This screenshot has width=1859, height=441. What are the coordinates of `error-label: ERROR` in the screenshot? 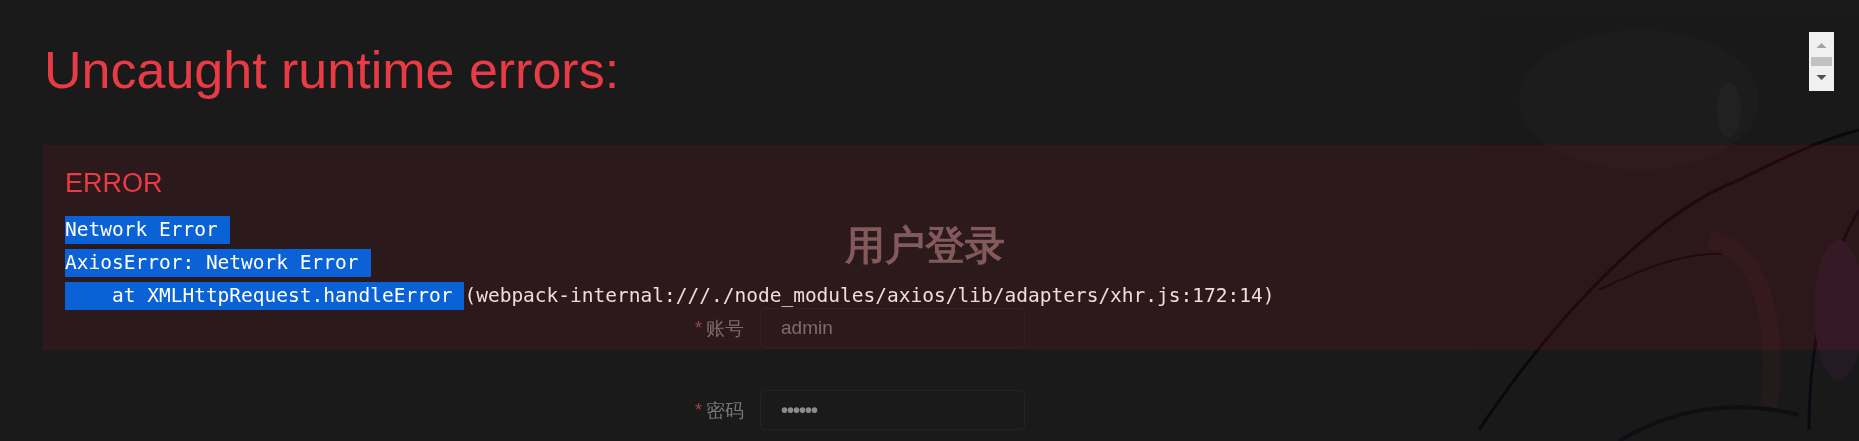 It's located at (114, 183).